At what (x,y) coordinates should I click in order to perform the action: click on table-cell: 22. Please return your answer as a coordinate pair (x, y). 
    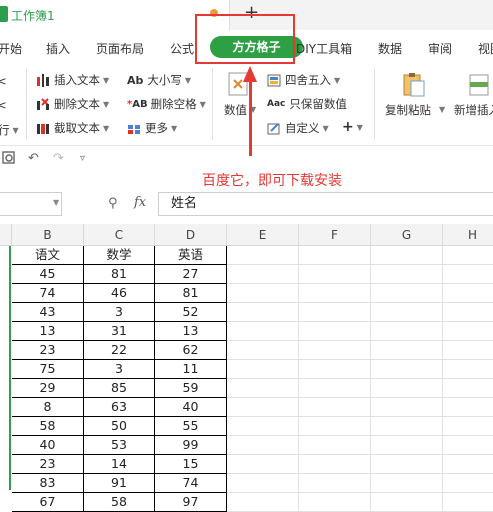
    Looking at the image, I should click on (119, 350).